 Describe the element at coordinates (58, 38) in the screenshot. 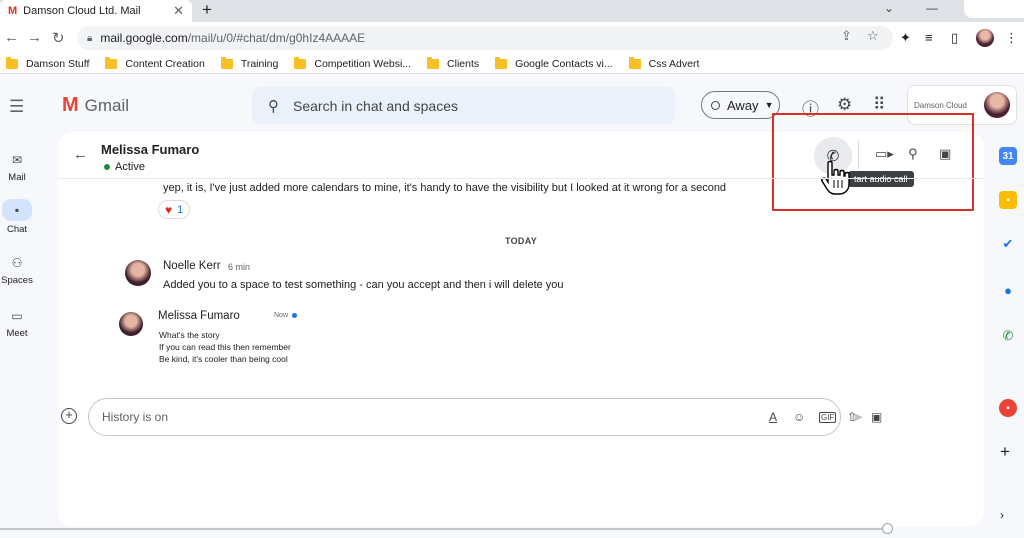

I see `reload-icon: ↻` at that location.